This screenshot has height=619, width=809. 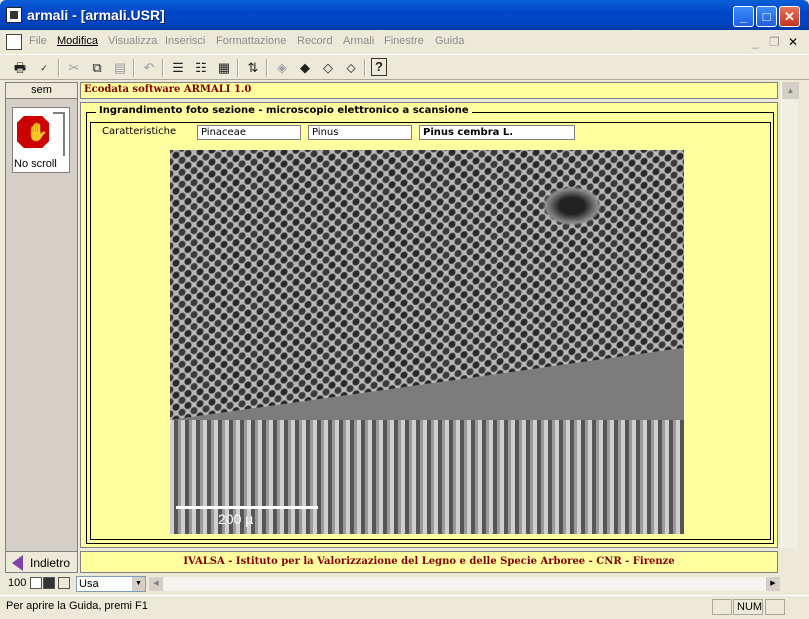 What do you see at coordinates (314, 41) in the screenshot?
I see `menu-record: Record` at bounding box center [314, 41].